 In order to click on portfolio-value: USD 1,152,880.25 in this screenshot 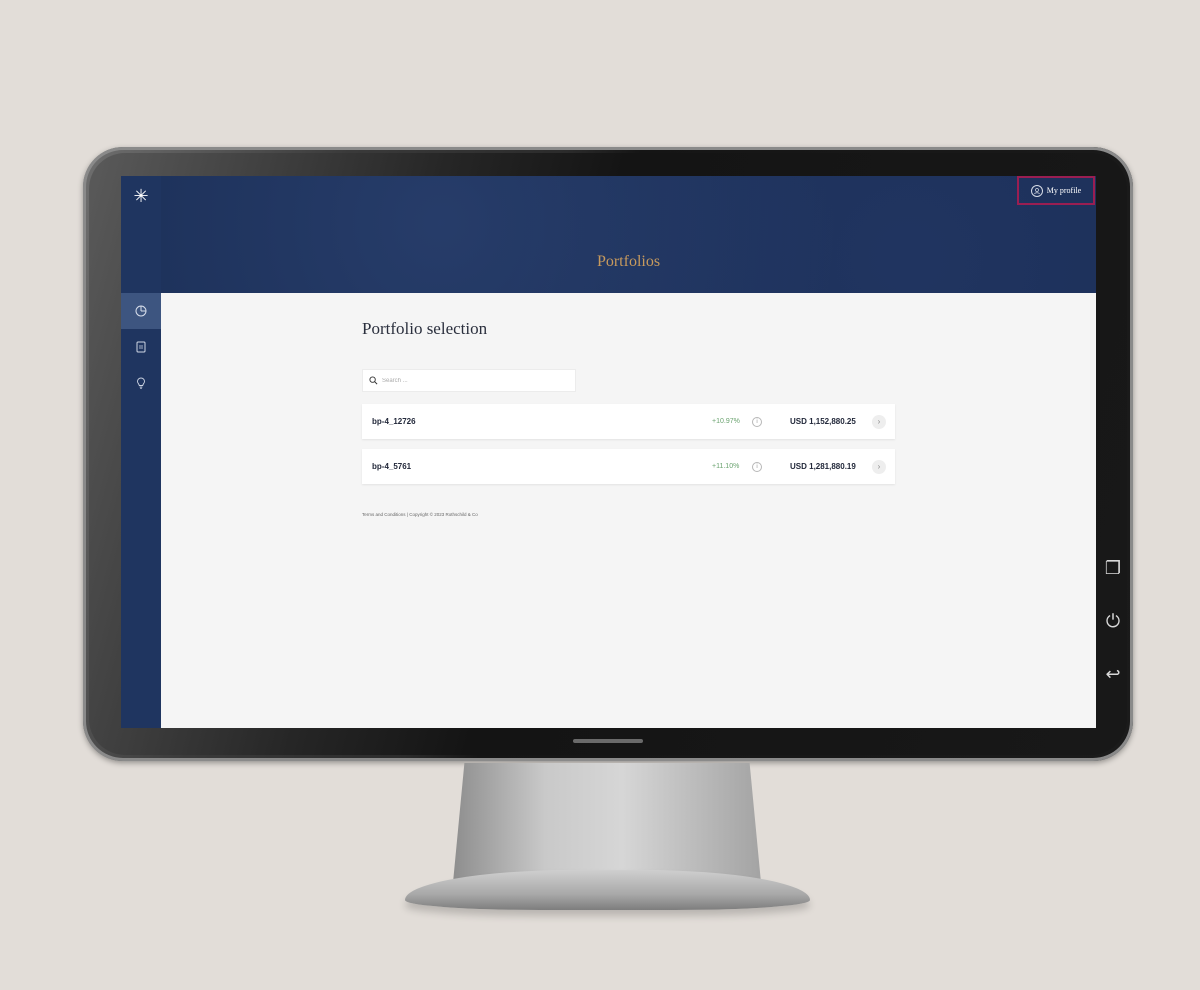, I will do `click(823, 421)`.